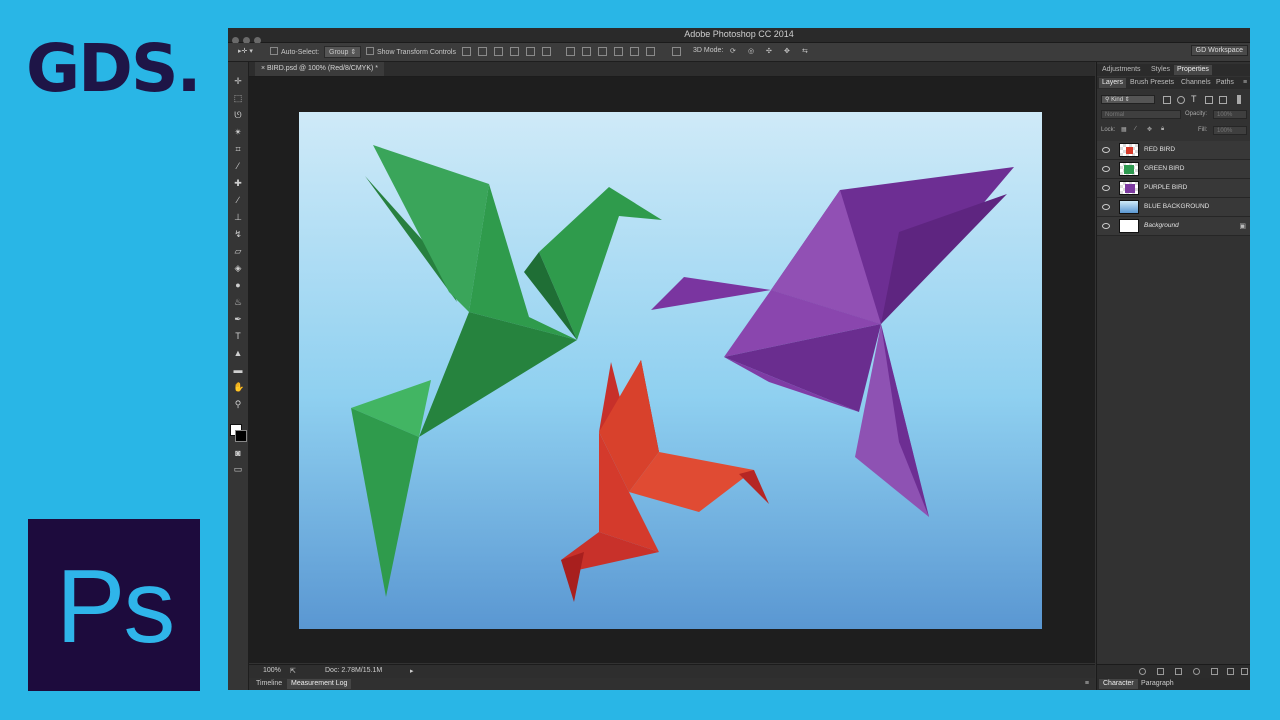 The width and height of the screenshot is (1280, 720). Describe the element at coordinates (751, 51) in the screenshot. I see `3d-roll-icon: ◎` at that location.